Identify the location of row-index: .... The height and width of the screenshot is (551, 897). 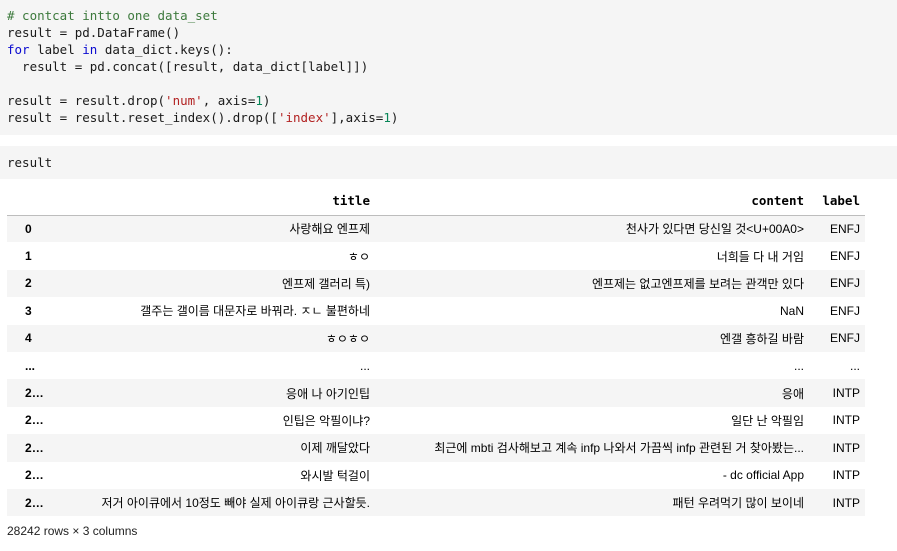
(30, 365).